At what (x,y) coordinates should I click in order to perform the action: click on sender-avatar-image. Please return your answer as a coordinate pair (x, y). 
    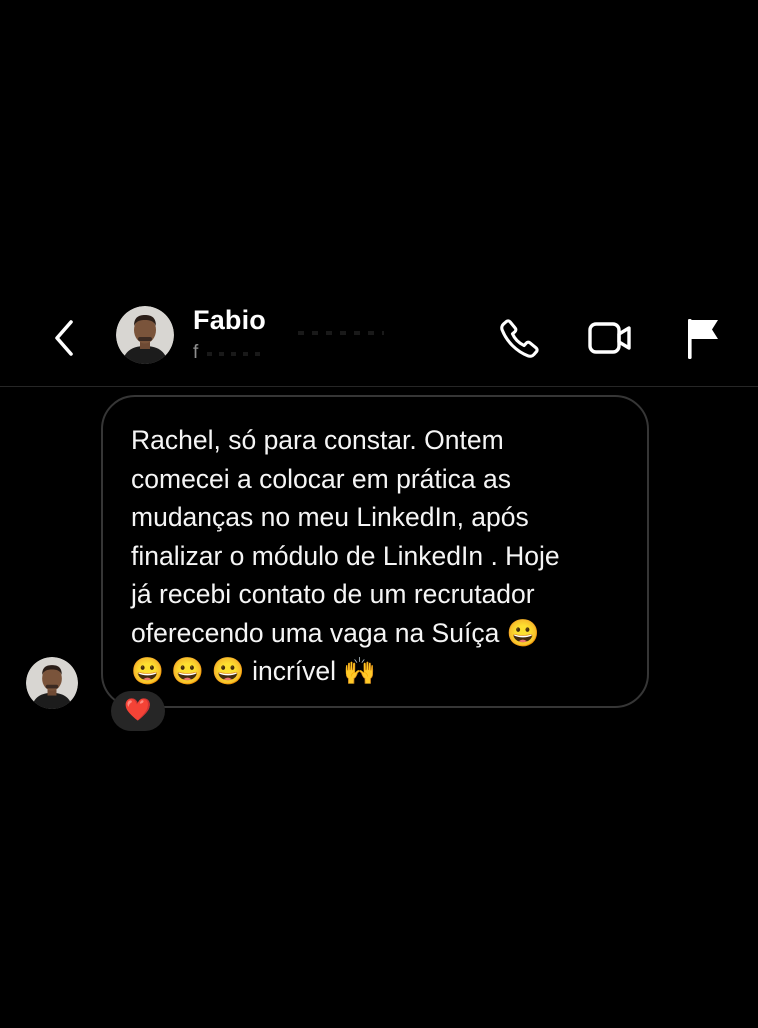
    Looking at the image, I should click on (52, 683).